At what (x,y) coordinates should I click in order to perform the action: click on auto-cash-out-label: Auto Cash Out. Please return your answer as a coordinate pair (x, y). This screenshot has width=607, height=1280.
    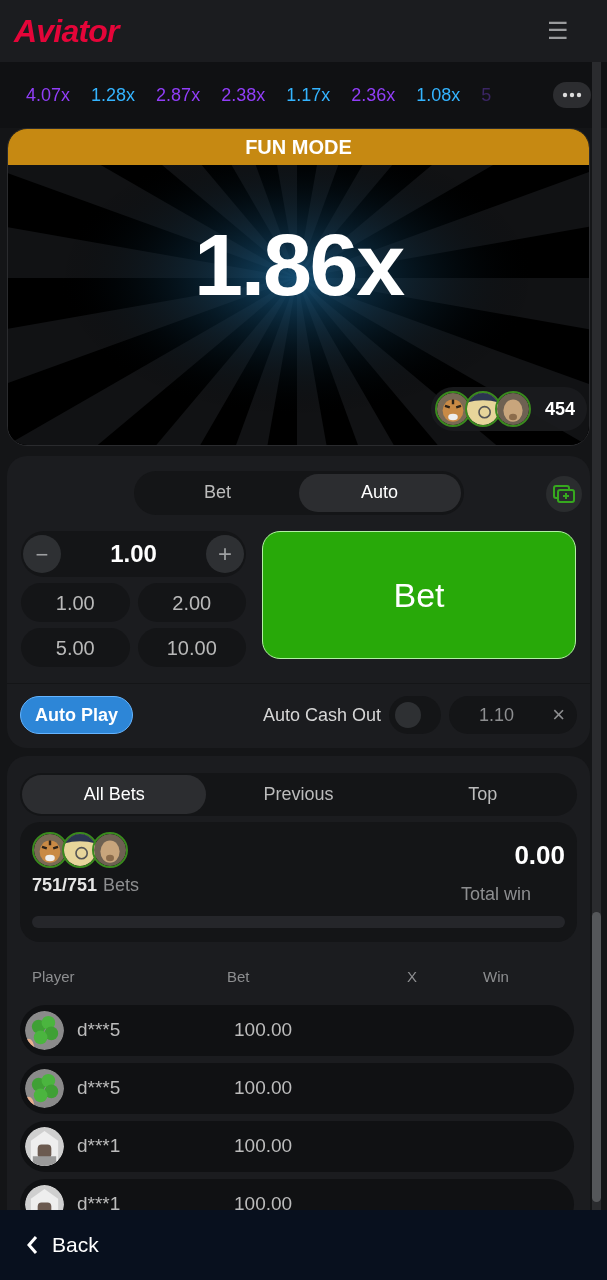
    Looking at the image, I should click on (321, 715).